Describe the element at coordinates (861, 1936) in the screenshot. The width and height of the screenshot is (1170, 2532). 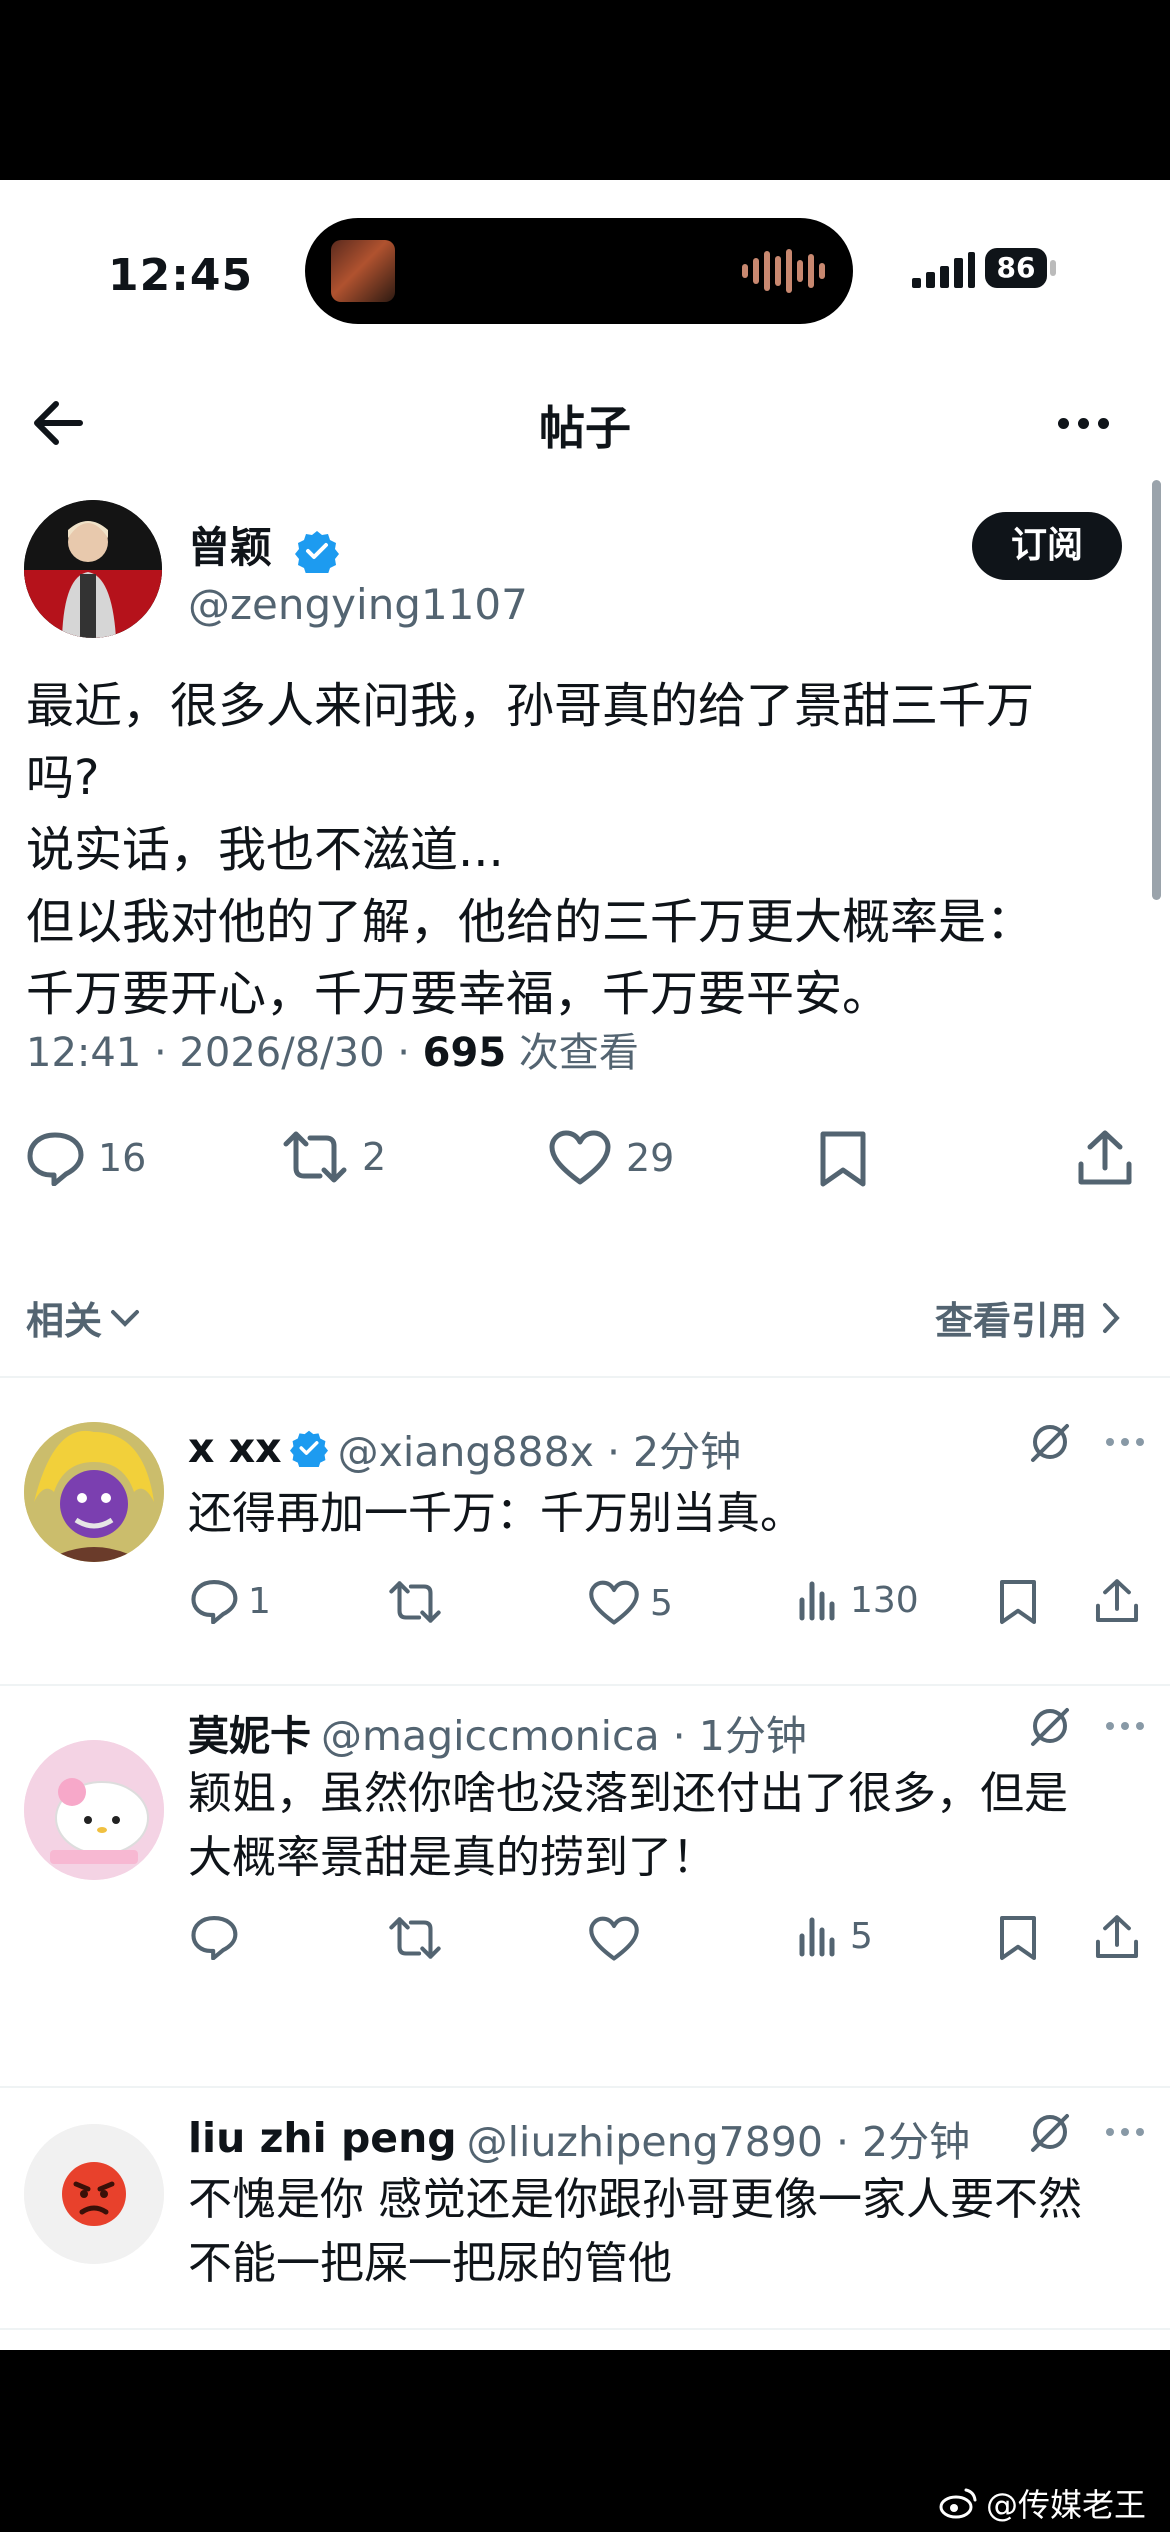
I see `views-count: 5` at that location.